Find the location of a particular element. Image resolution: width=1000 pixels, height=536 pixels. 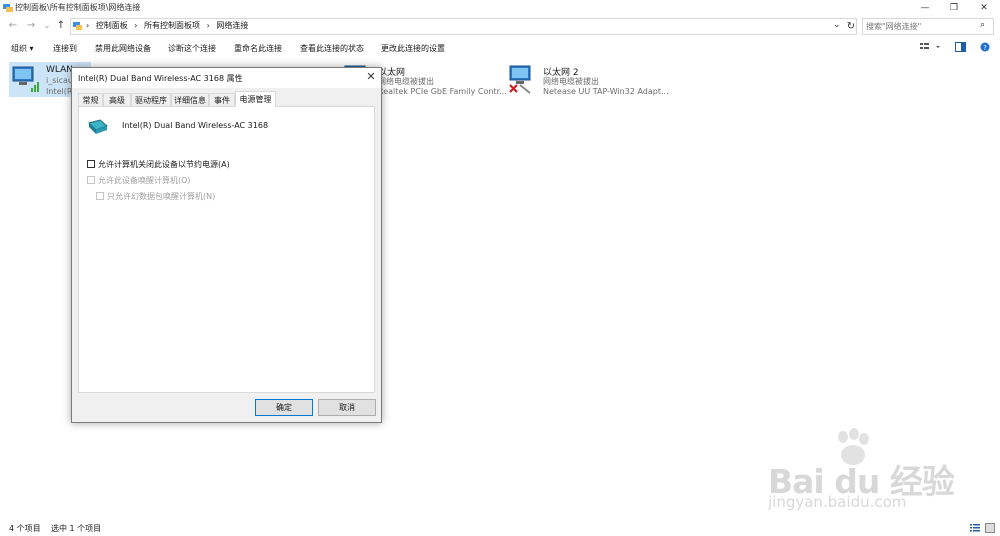

search-icon: ⌕ is located at coordinates (982, 25).